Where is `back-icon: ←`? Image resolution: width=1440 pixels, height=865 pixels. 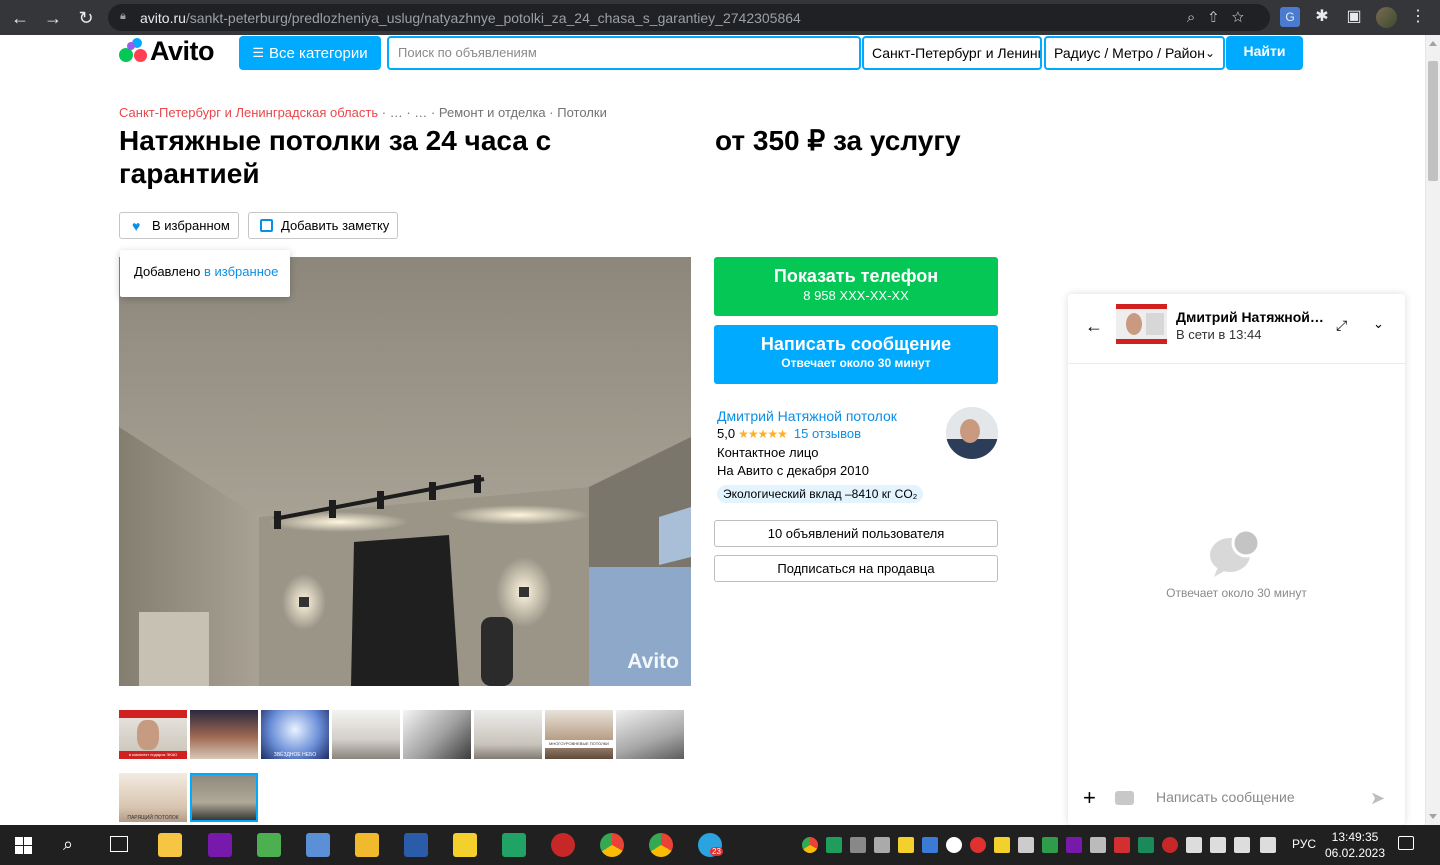
back-icon: ← is located at coordinates (20, 18).